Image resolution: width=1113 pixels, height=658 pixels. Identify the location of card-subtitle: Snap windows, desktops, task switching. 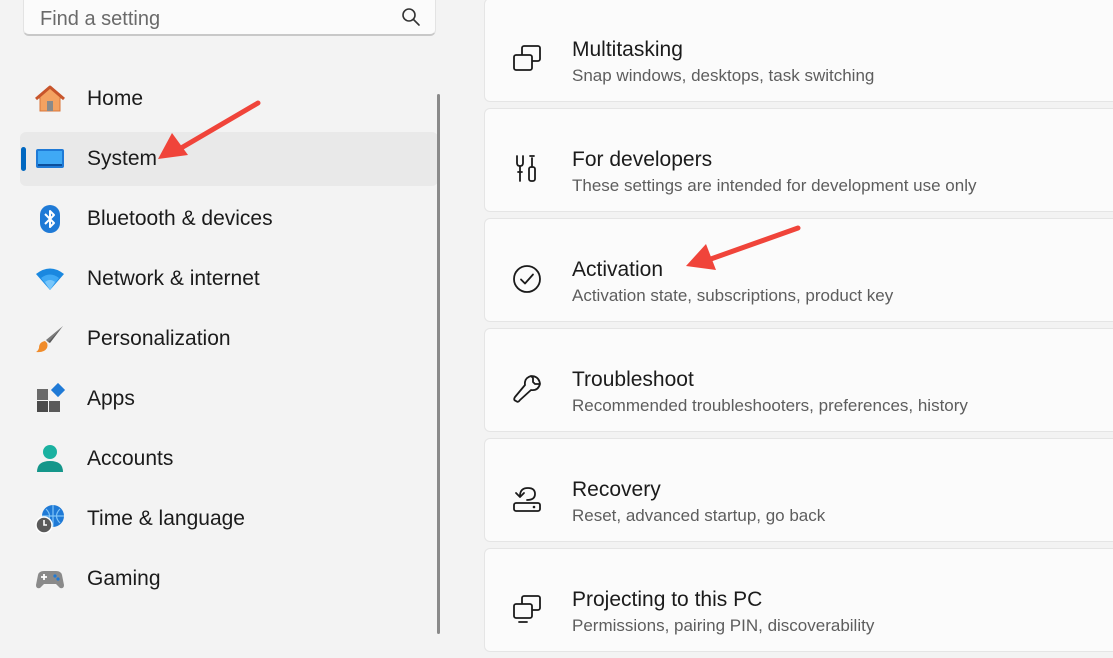
(723, 75).